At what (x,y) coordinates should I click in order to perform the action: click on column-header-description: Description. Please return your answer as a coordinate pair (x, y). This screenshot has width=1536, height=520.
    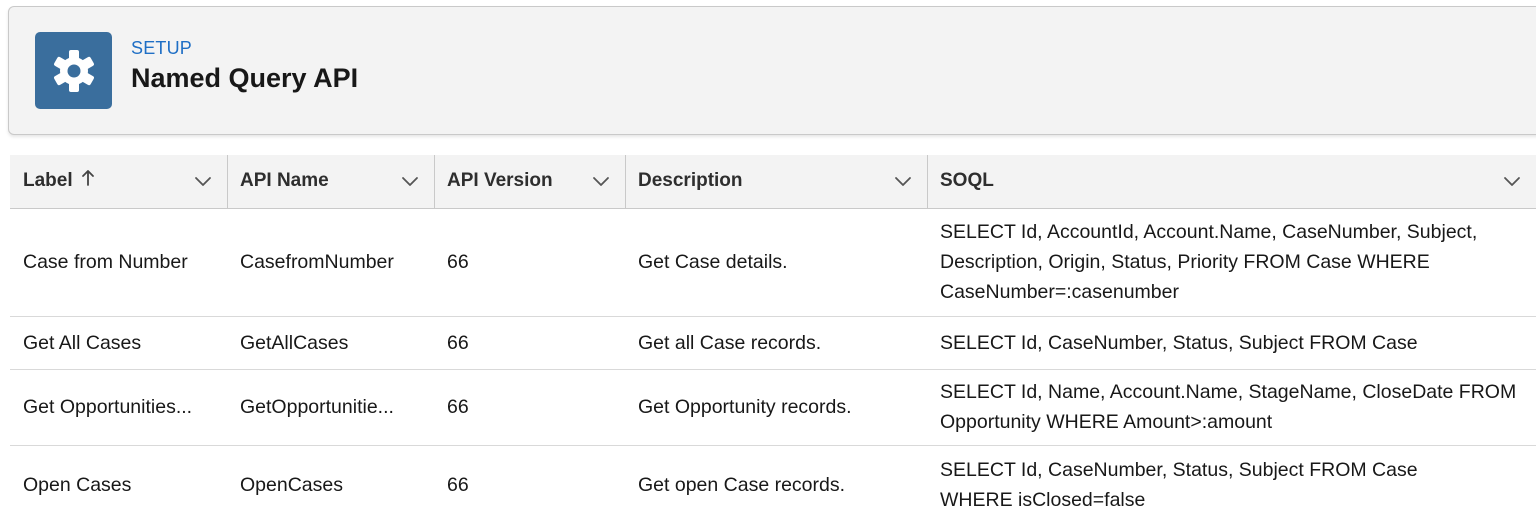
    Looking at the image, I should click on (776, 182).